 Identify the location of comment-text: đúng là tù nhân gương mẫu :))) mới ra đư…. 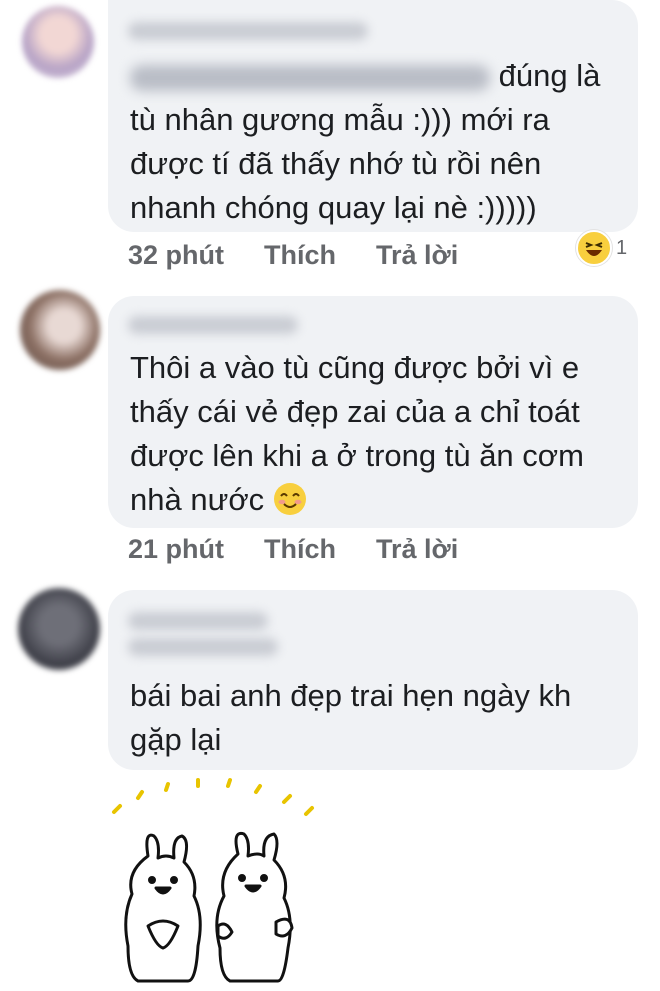
(365, 141).